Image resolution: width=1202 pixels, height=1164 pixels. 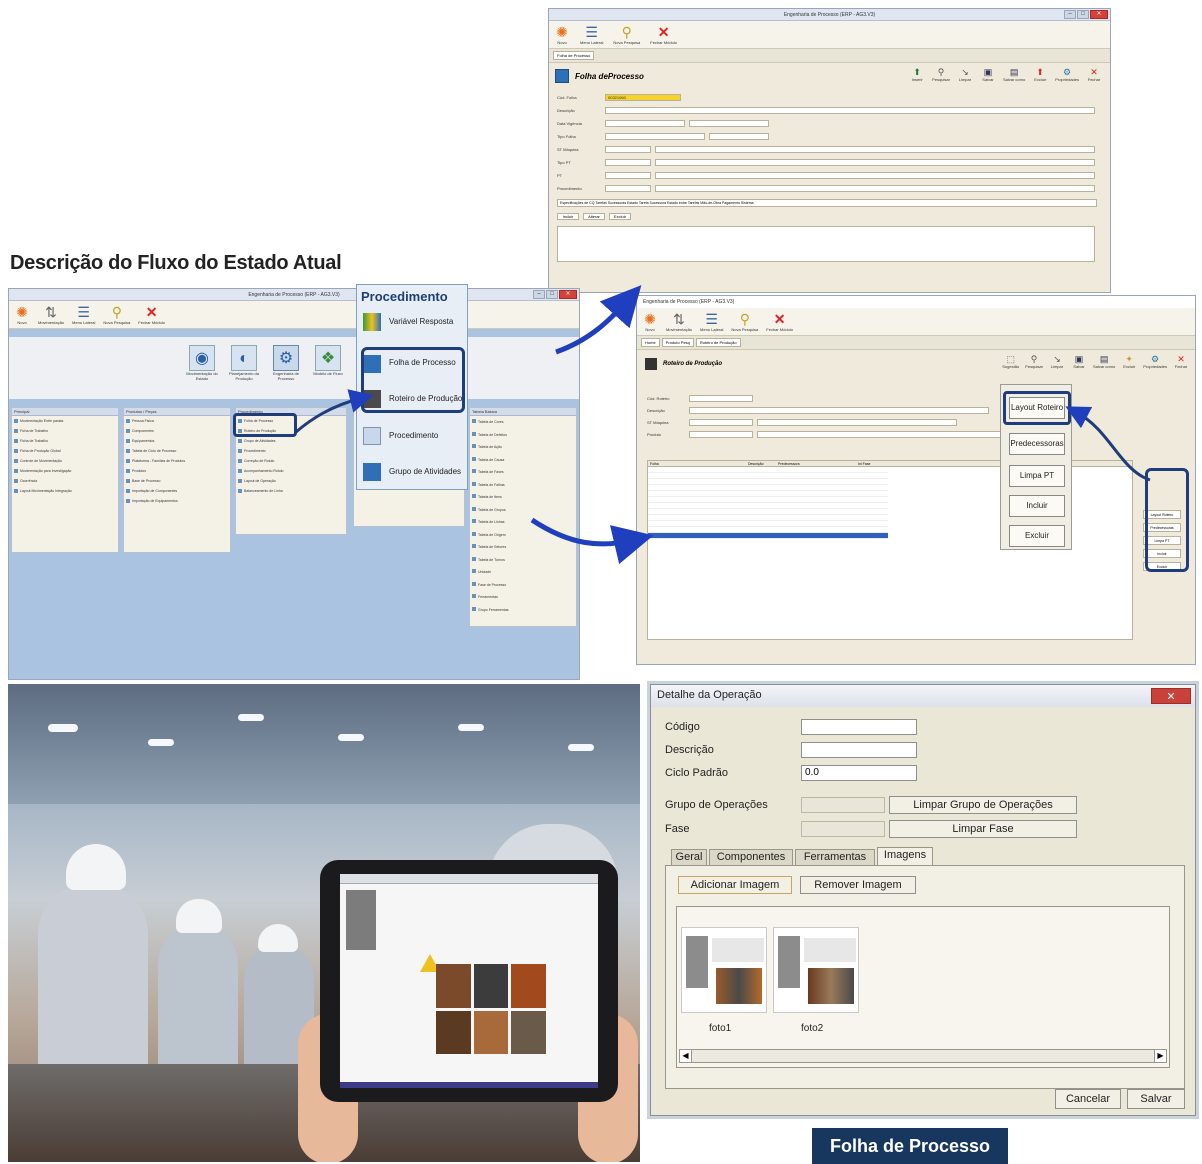 What do you see at coordinates (875, 188) in the screenshot?
I see `procedimento-field` at bounding box center [875, 188].